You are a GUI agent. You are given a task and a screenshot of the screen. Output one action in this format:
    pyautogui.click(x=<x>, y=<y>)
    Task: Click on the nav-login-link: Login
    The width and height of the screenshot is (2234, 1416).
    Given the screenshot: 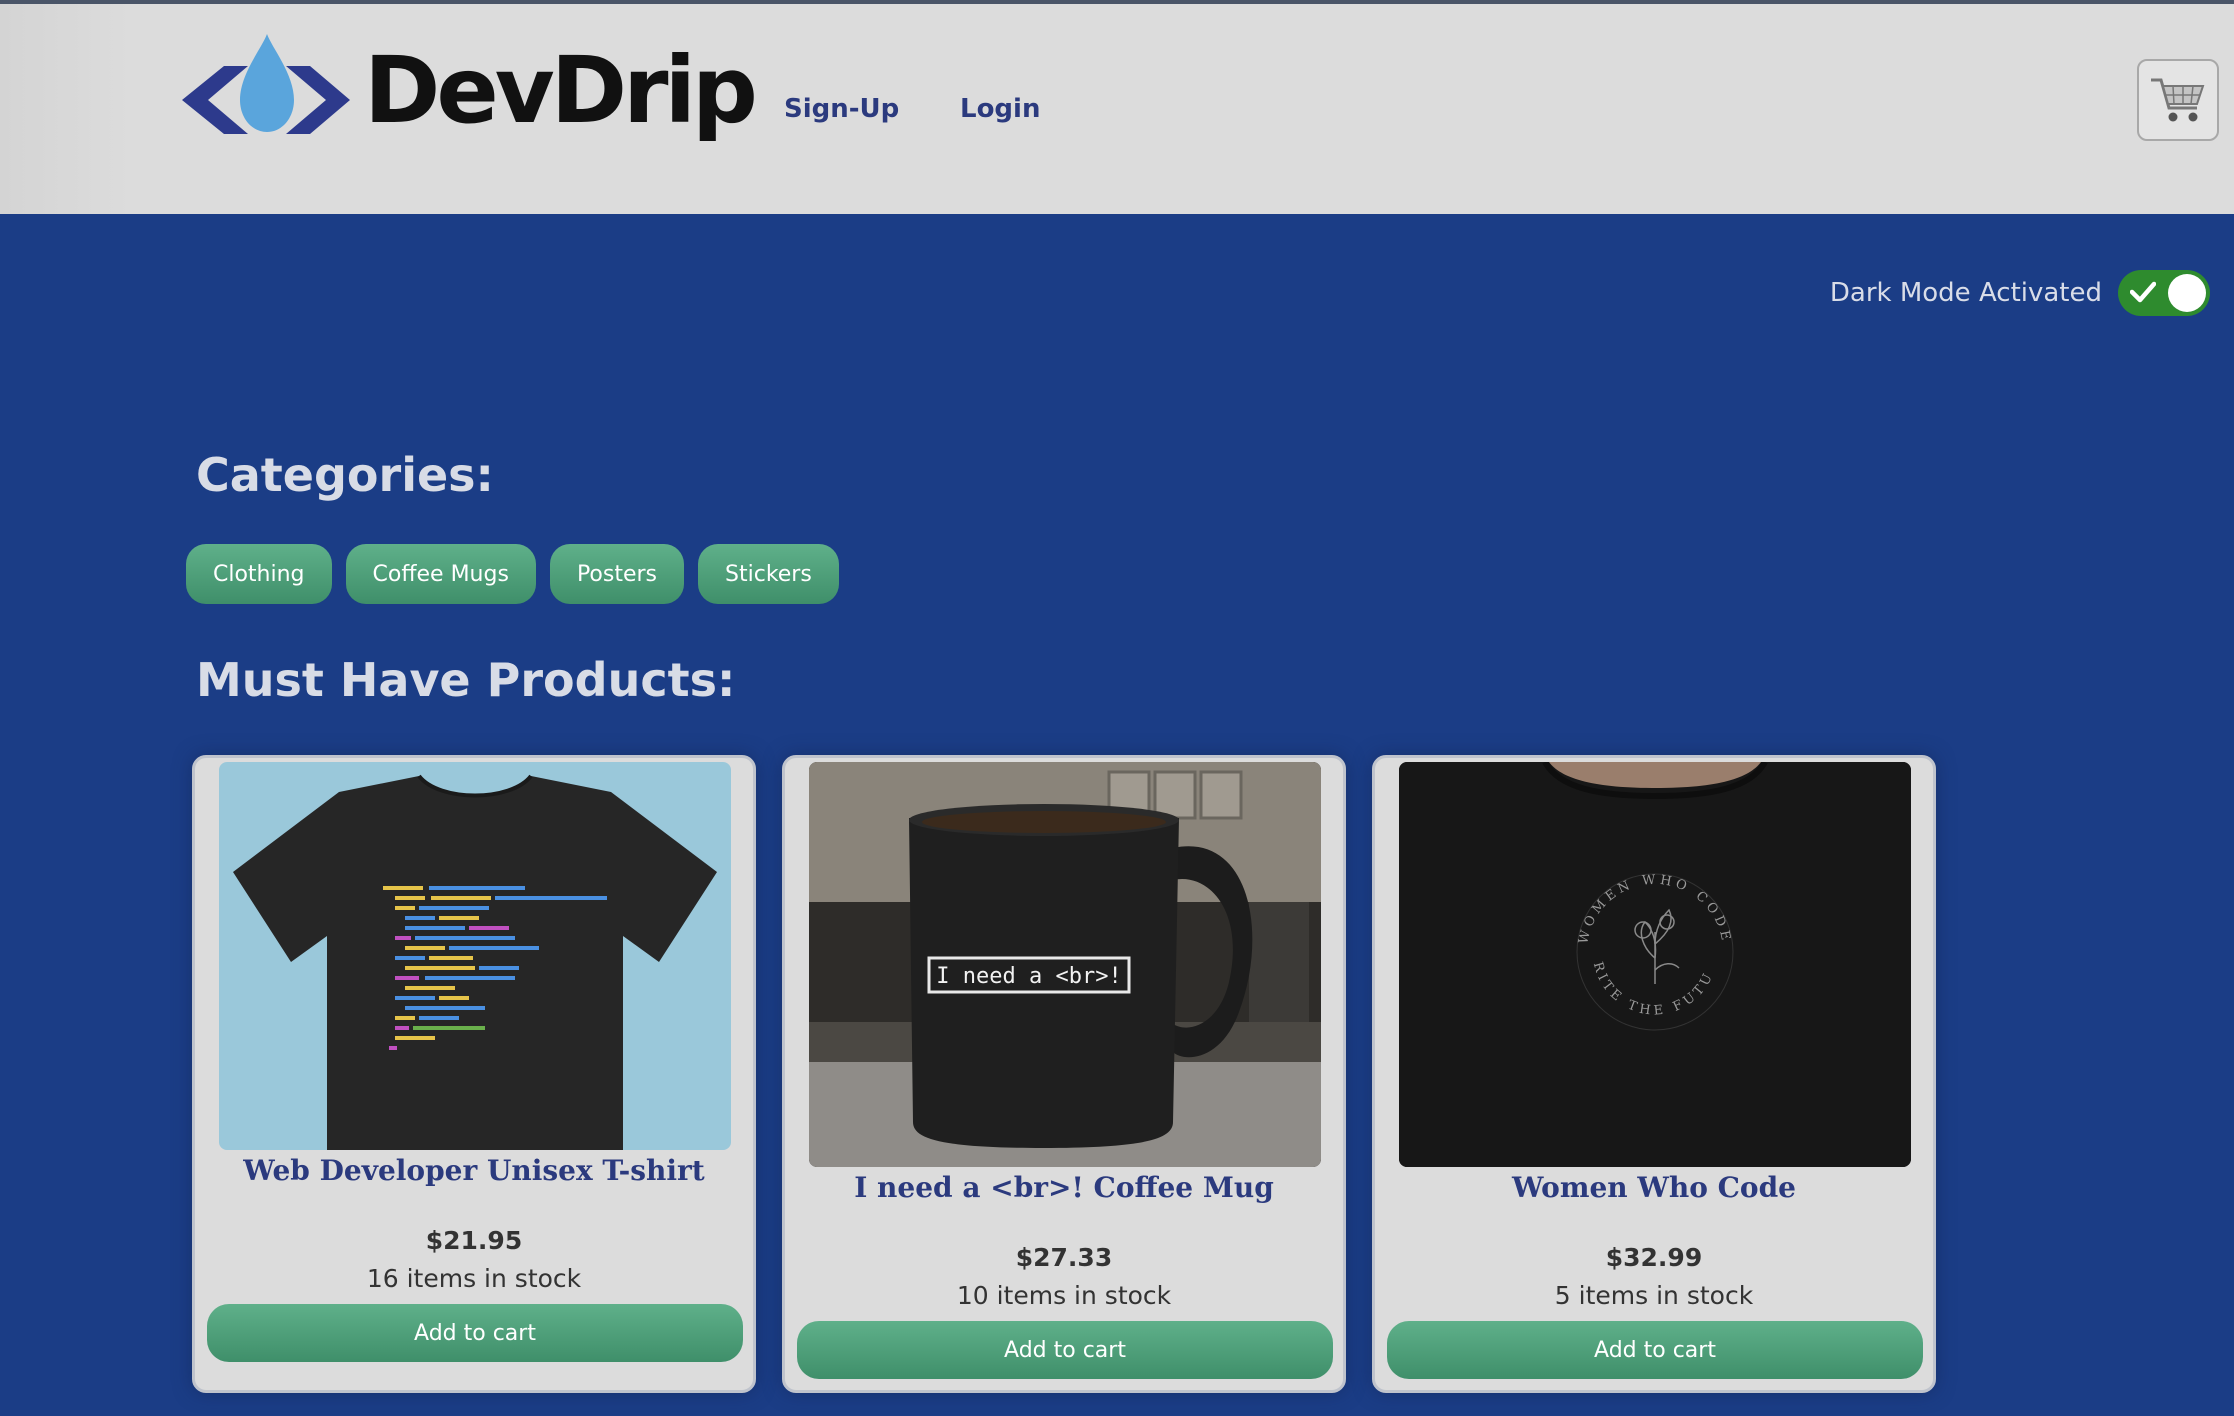 What is the action you would take?
    pyautogui.click(x=1000, y=109)
    